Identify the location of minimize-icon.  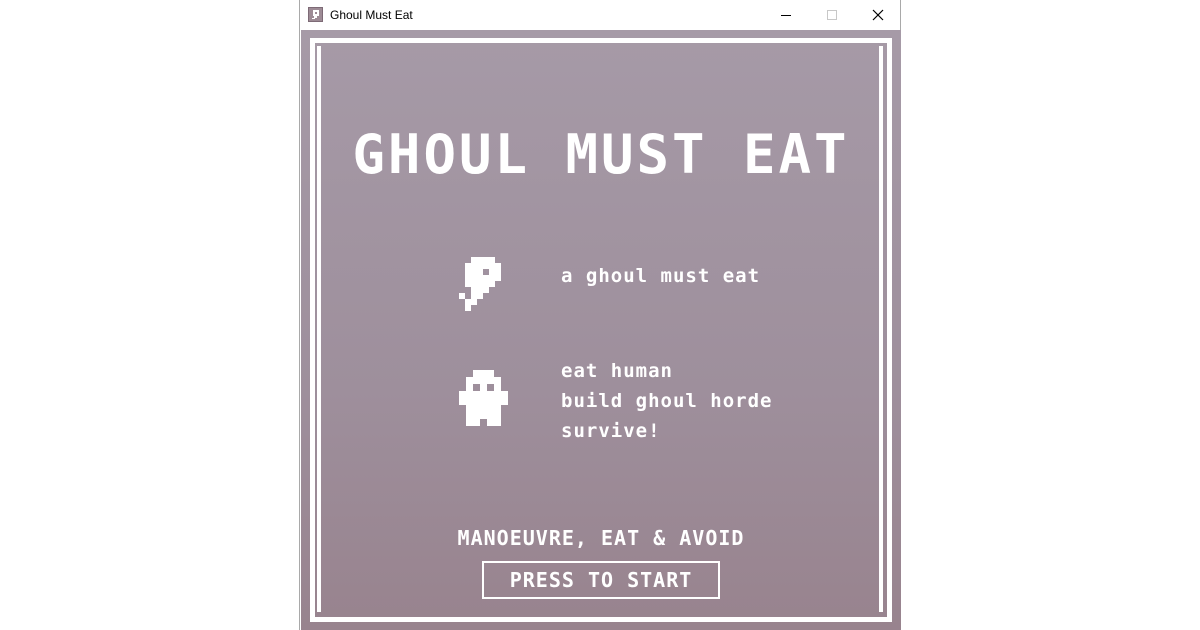
(786, 15).